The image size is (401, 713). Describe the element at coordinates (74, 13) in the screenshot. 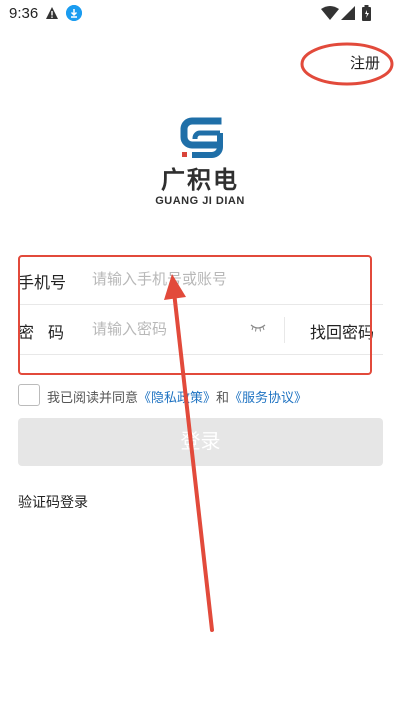

I see `download-icon` at that location.